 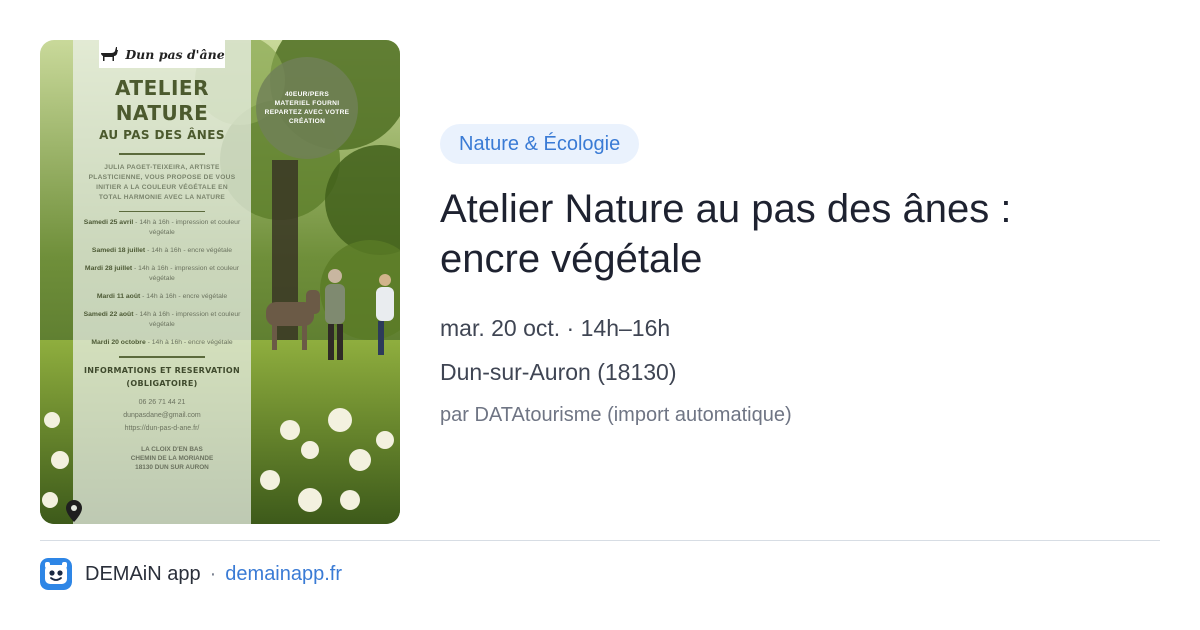 I want to click on badge-line: 40EUR/PERS, so click(x=307, y=94).